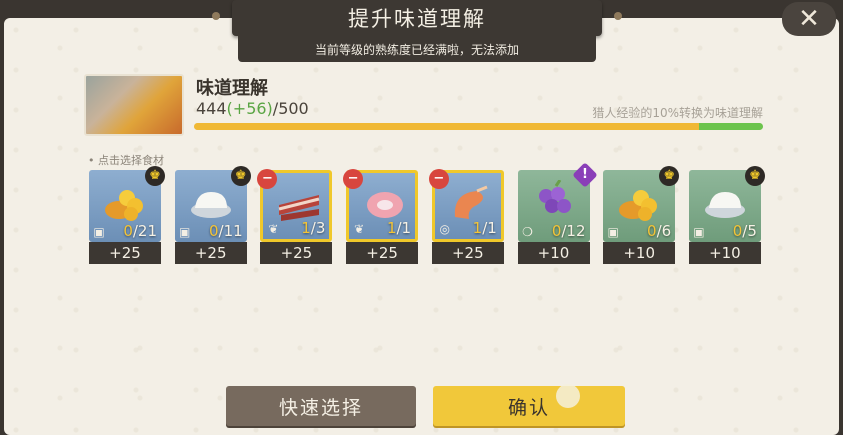 The height and width of the screenshot is (435, 843). Describe the element at coordinates (230, 231) in the screenshot. I see `count-total: /11` at that location.